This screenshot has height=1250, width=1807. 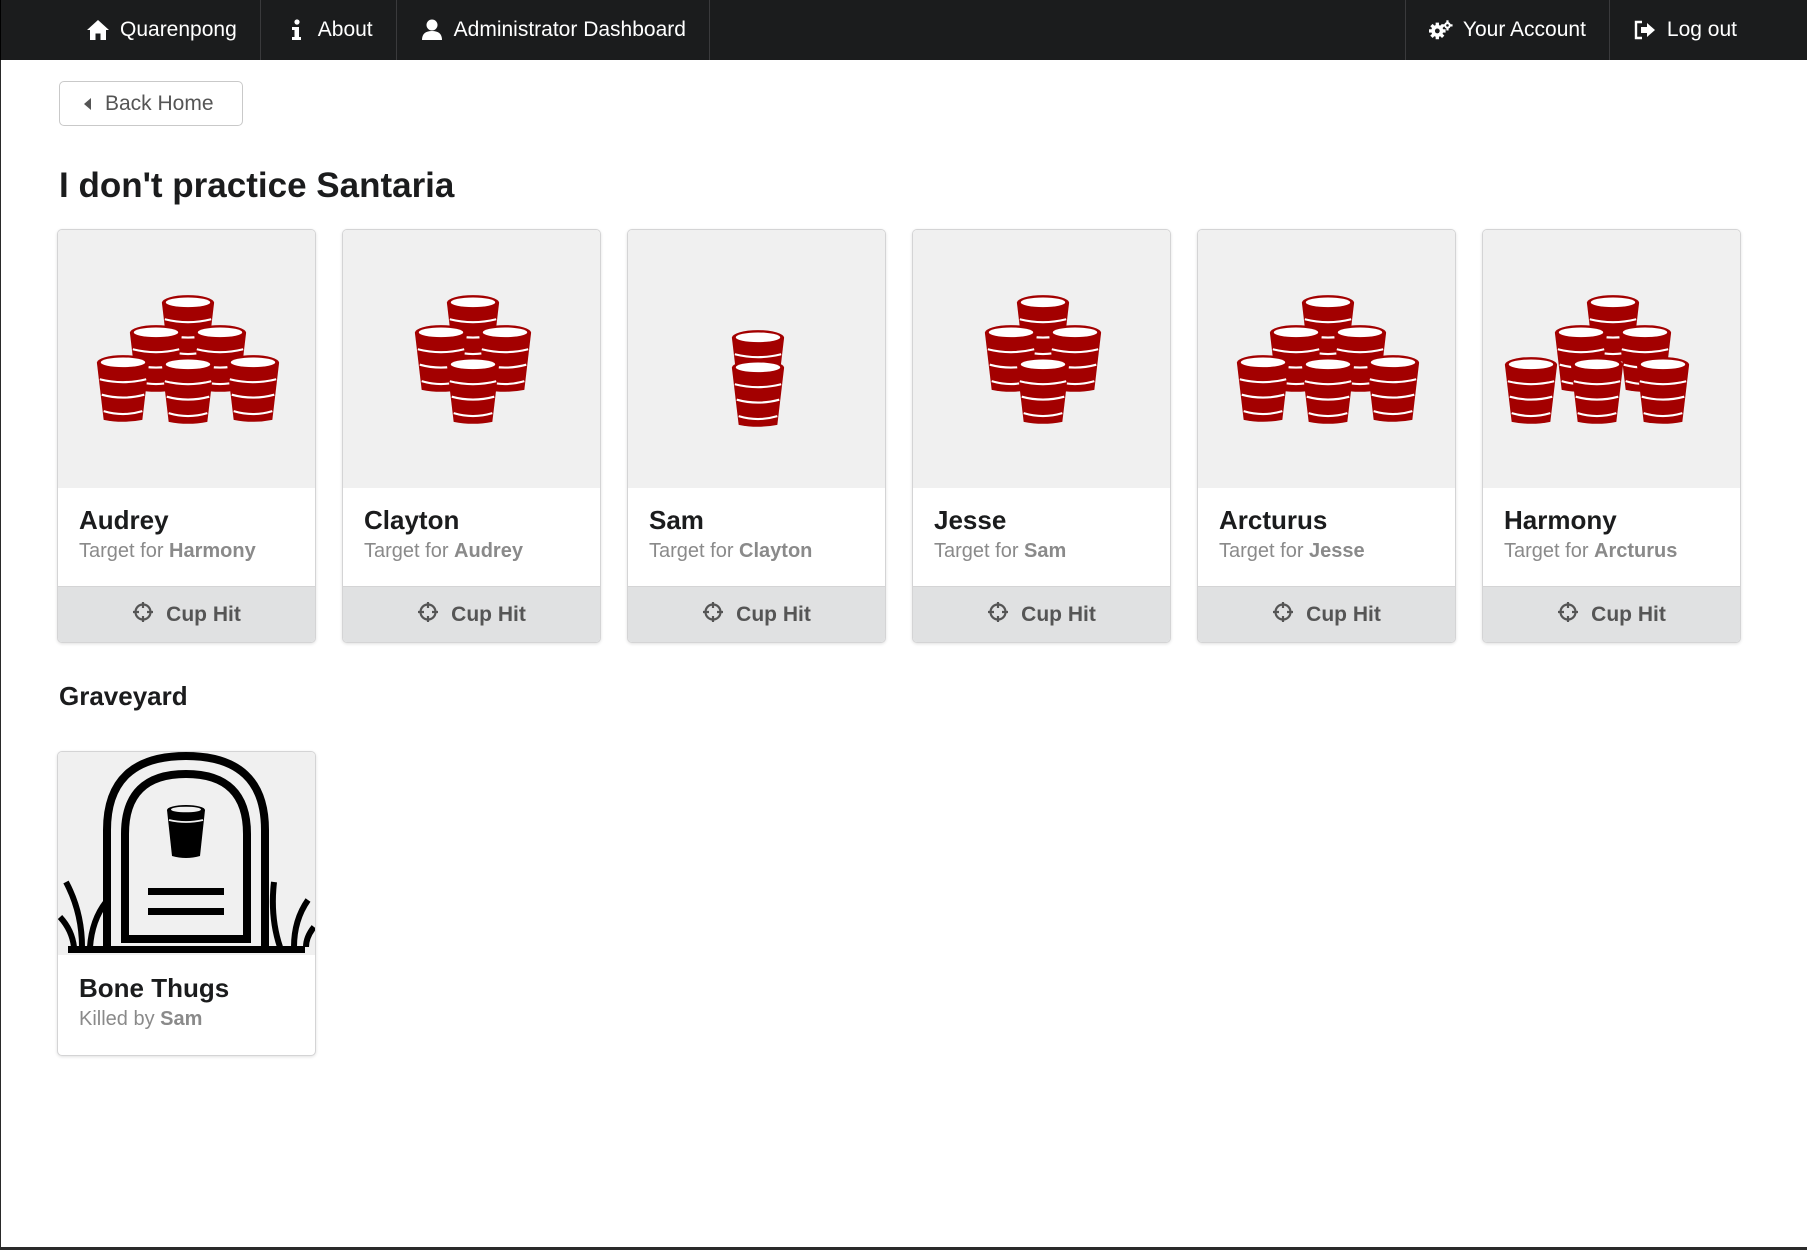 I want to click on player-card: Sam Target for Clayton Cup Hit, so click(x=756, y=436).